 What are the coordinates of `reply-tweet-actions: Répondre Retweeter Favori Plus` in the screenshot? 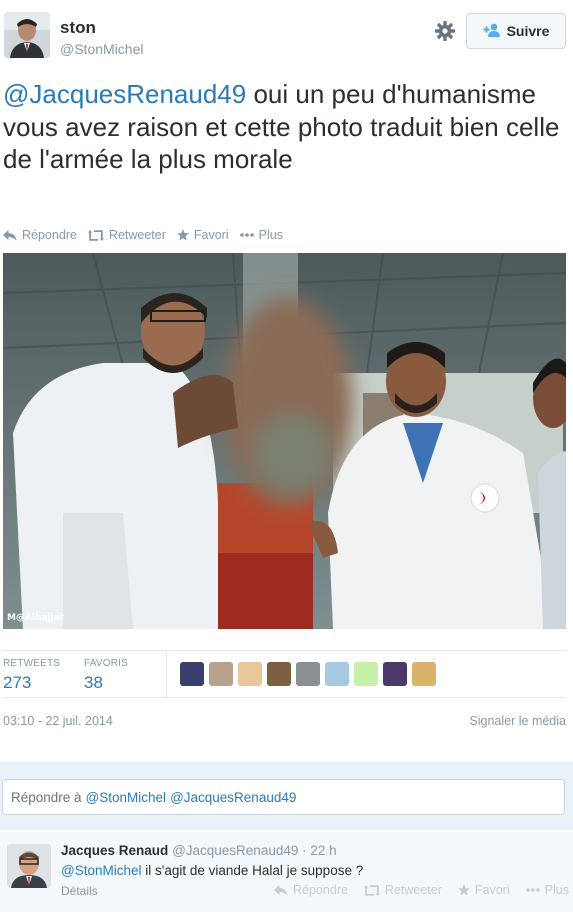 It's located at (423, 890).